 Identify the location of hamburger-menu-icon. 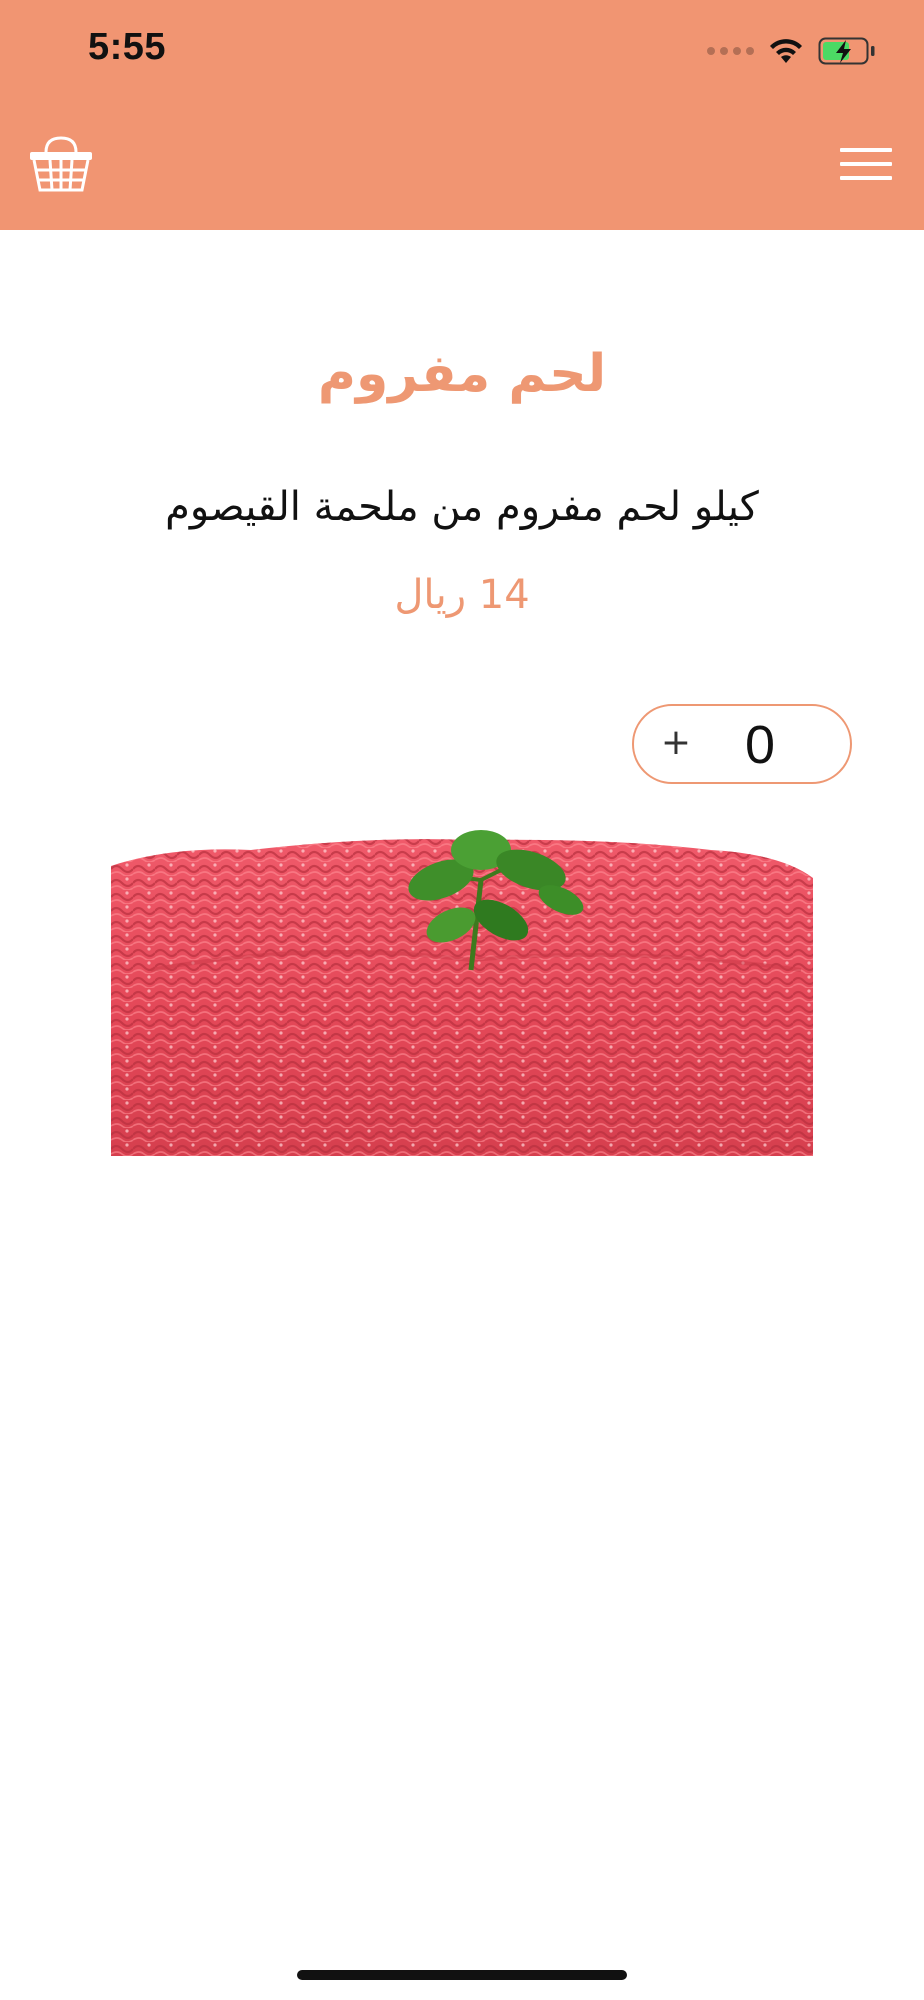
(866, 164).